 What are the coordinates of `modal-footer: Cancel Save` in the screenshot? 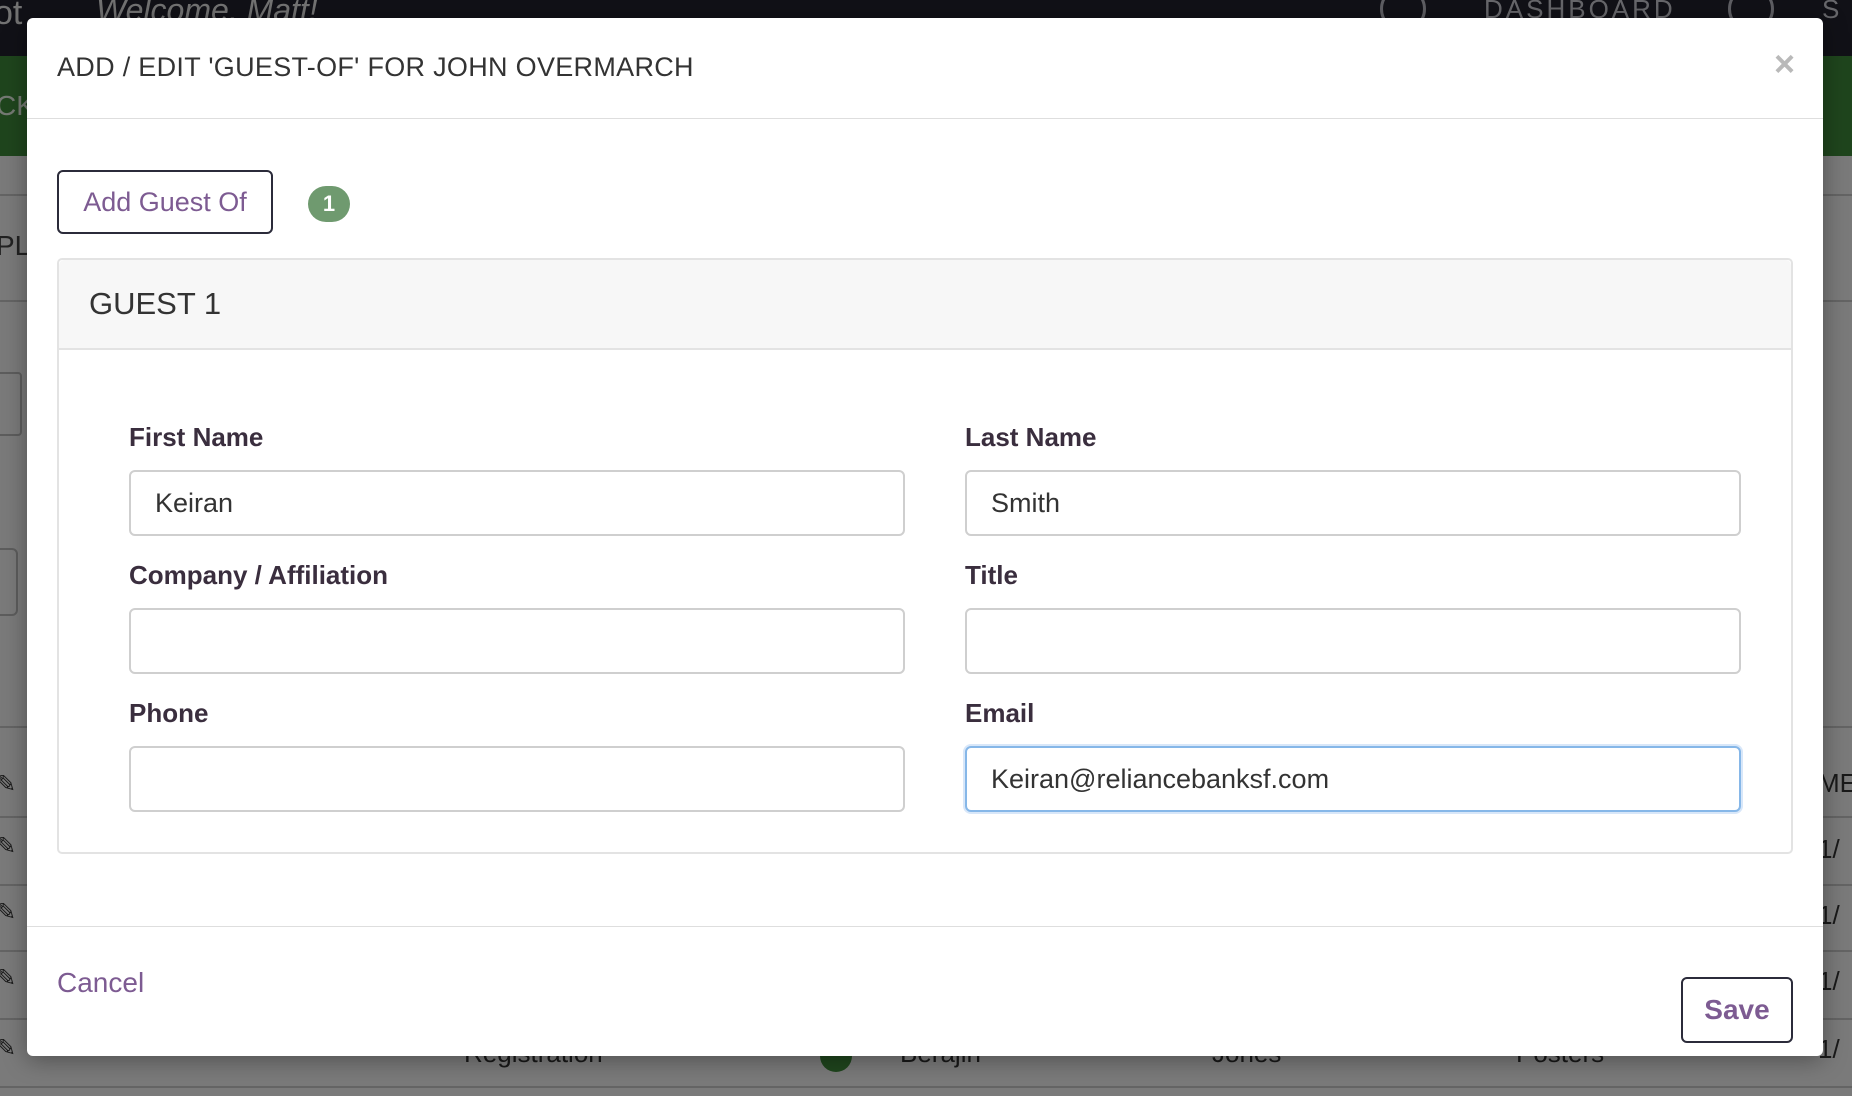 It's located at (925, 991).